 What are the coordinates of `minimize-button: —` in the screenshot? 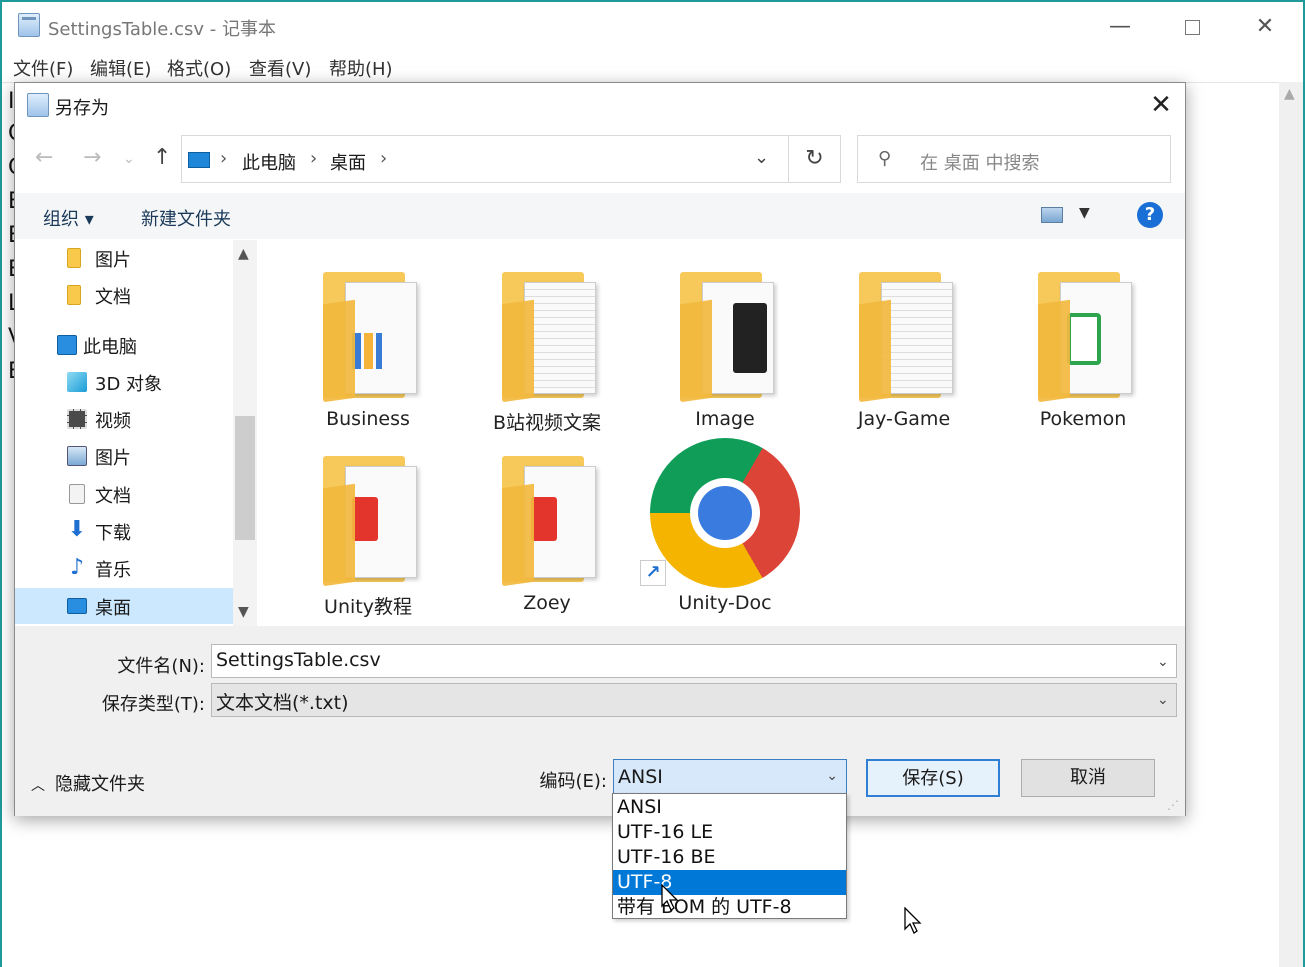 It's located at (1120, 27).